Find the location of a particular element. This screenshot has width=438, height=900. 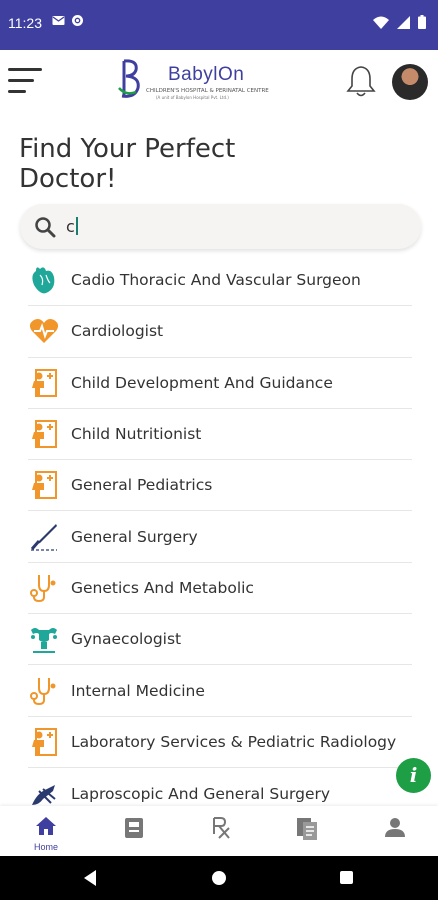

scalpel-icon is located at coordinates (44, 537).